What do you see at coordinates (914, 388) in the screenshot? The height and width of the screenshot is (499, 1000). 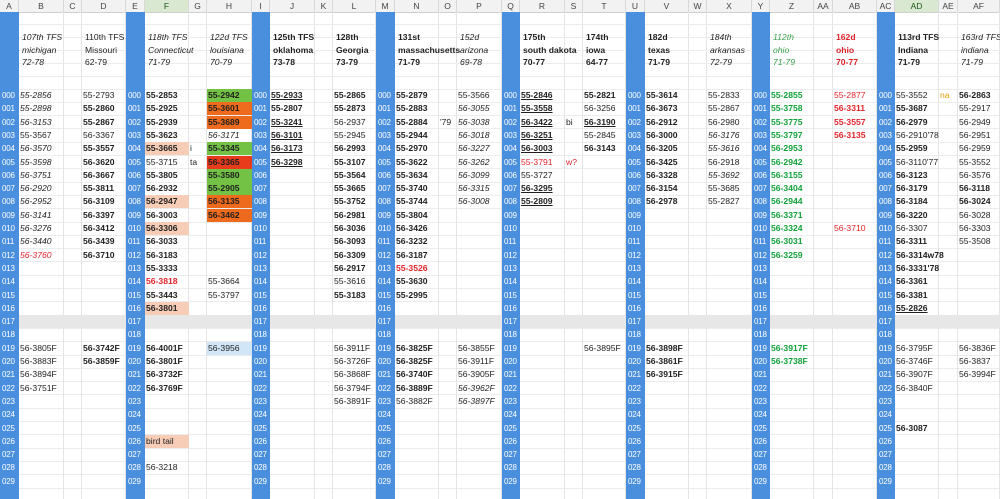 I see `cell-ad-22: 56-3840F` at bounding box center [914, 388].